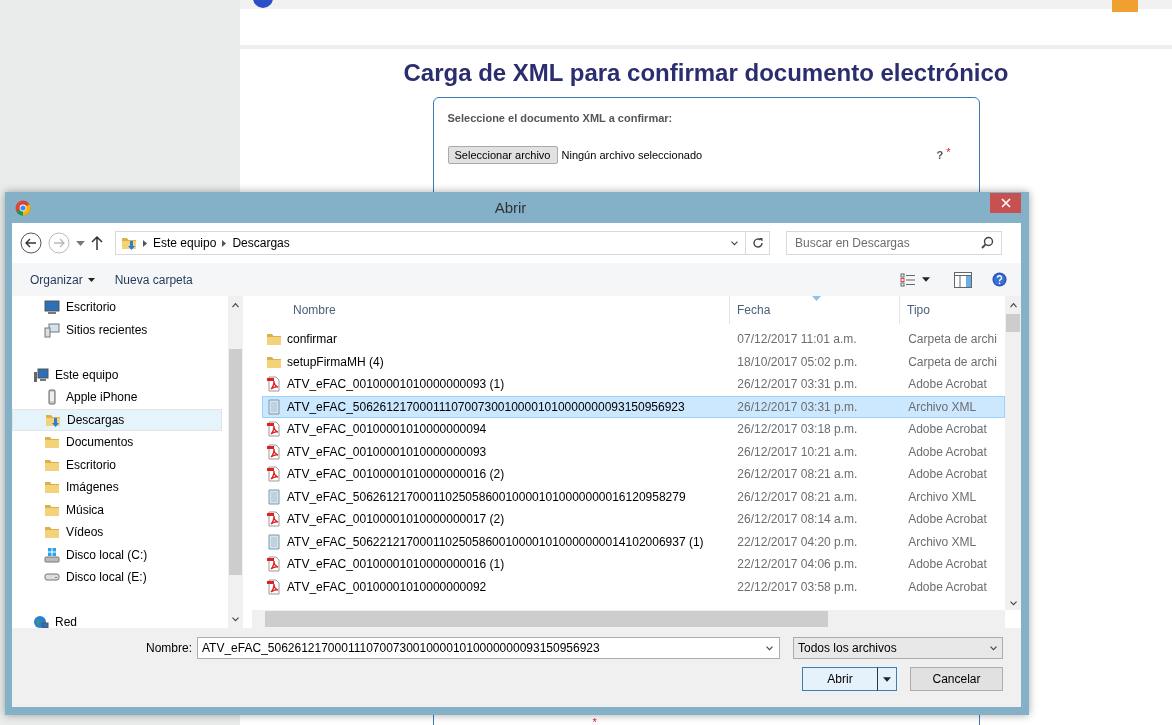 The height and width of the screenshot is (725, 1172). Describe the element at coordinates (442, 243) in the screenshot. I see `address-bar: Este equipo Descargas` at that location.